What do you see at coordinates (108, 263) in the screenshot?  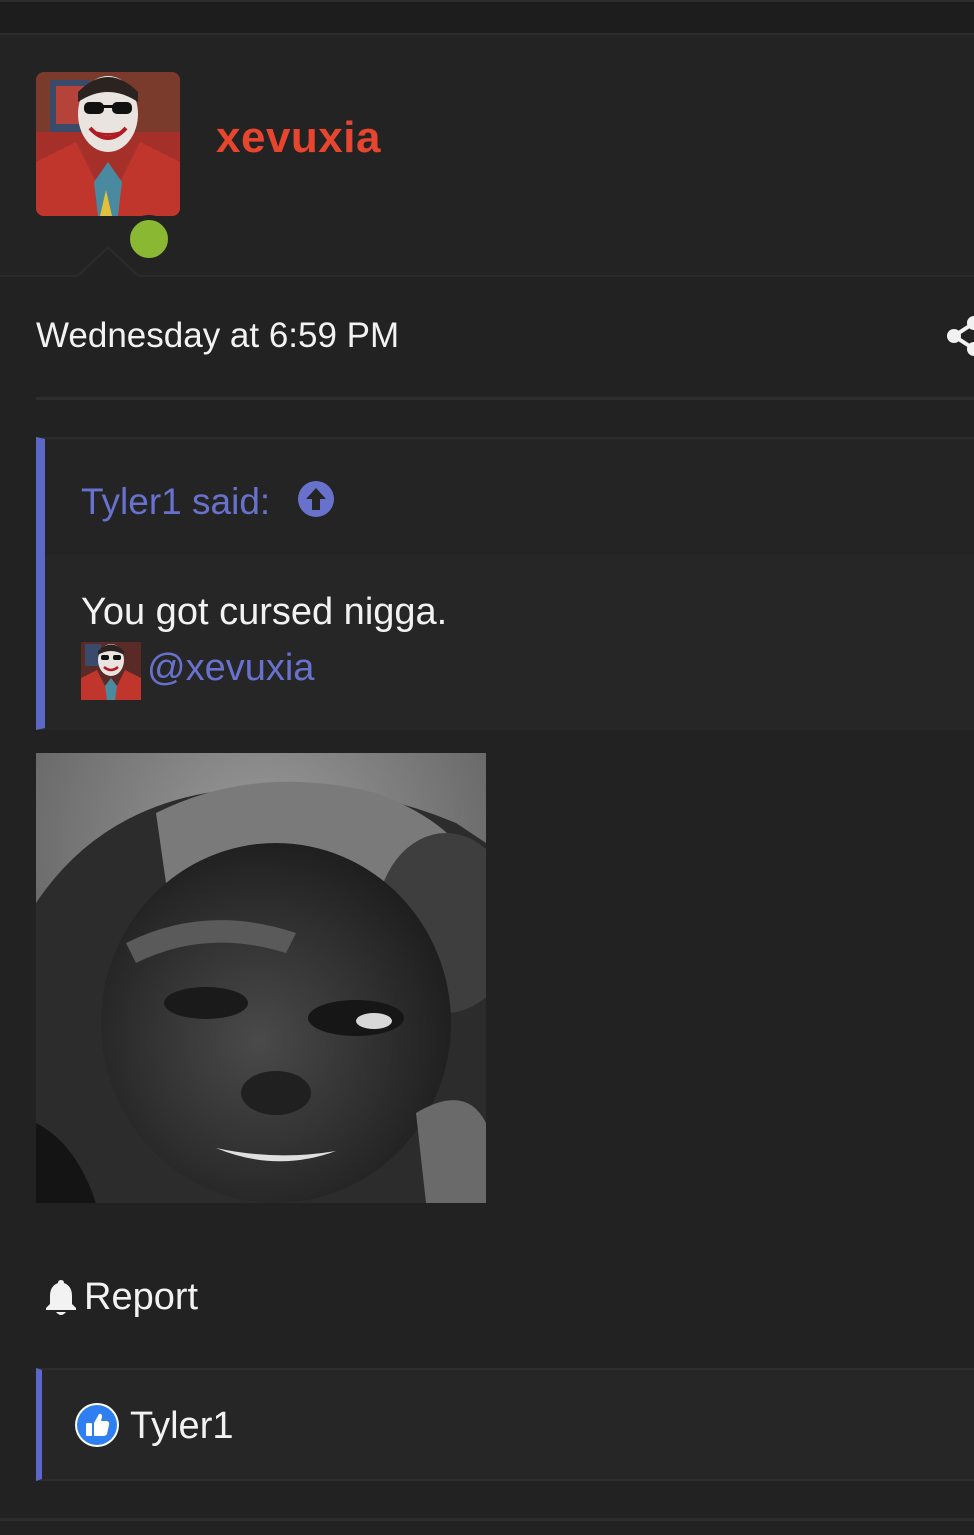 I see `header-pointer-inner` at bounding box center [108, 263].